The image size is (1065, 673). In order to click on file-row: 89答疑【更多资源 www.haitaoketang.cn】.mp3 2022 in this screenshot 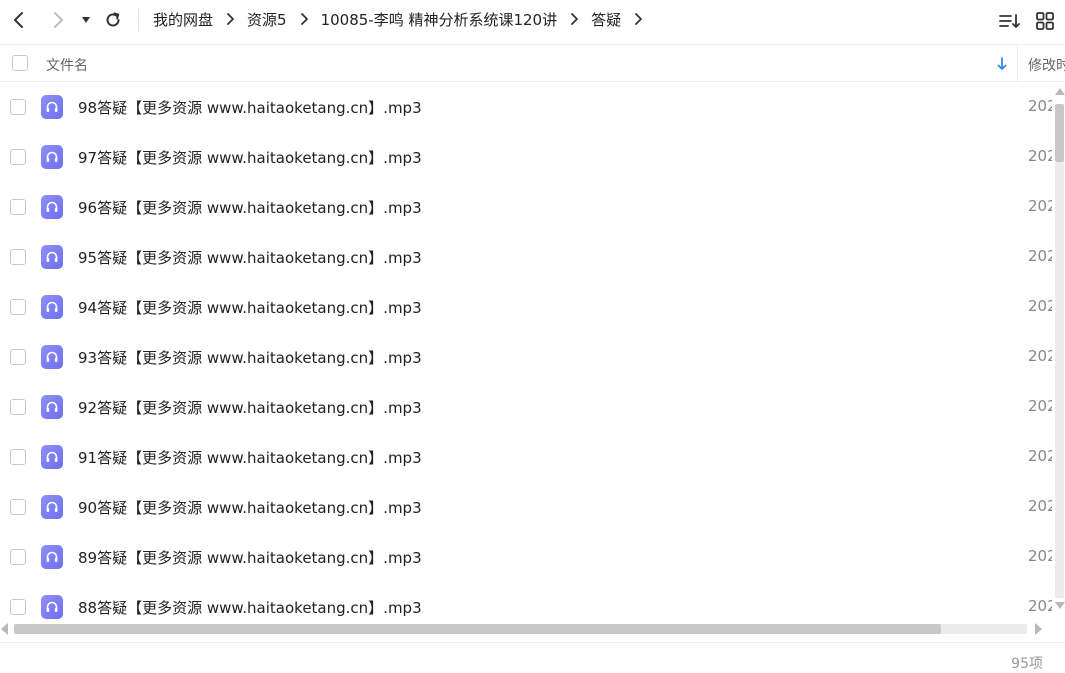, I will do `click(526, 557)`.